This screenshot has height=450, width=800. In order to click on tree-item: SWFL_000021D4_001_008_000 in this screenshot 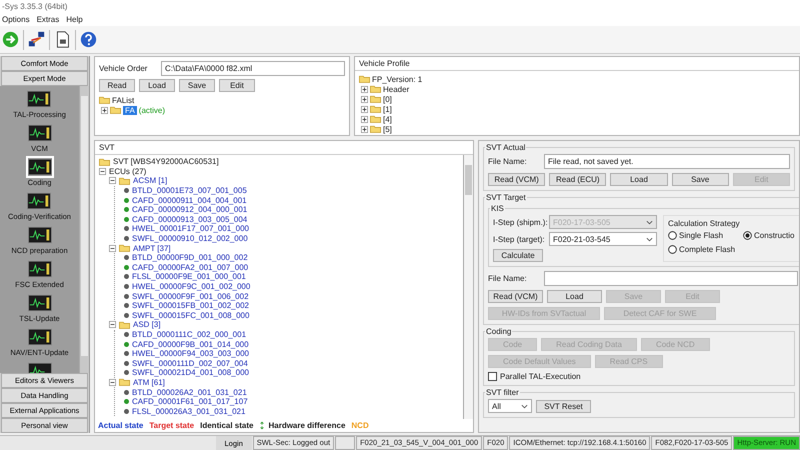, I will do `click(190, 373)`.